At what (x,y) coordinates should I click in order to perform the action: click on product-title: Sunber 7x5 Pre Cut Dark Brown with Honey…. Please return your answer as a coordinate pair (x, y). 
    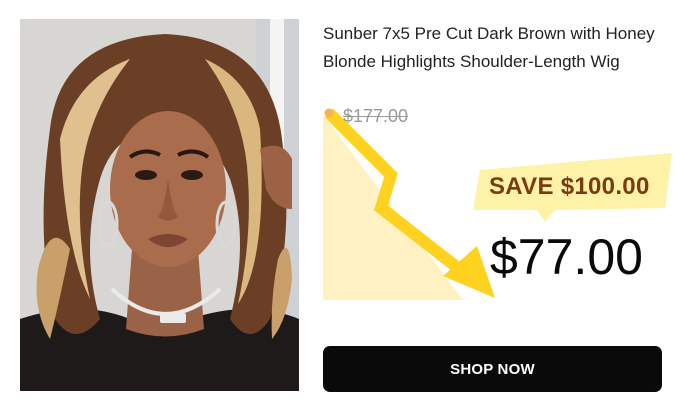
    Looking at the image, I should click on (495, 48).